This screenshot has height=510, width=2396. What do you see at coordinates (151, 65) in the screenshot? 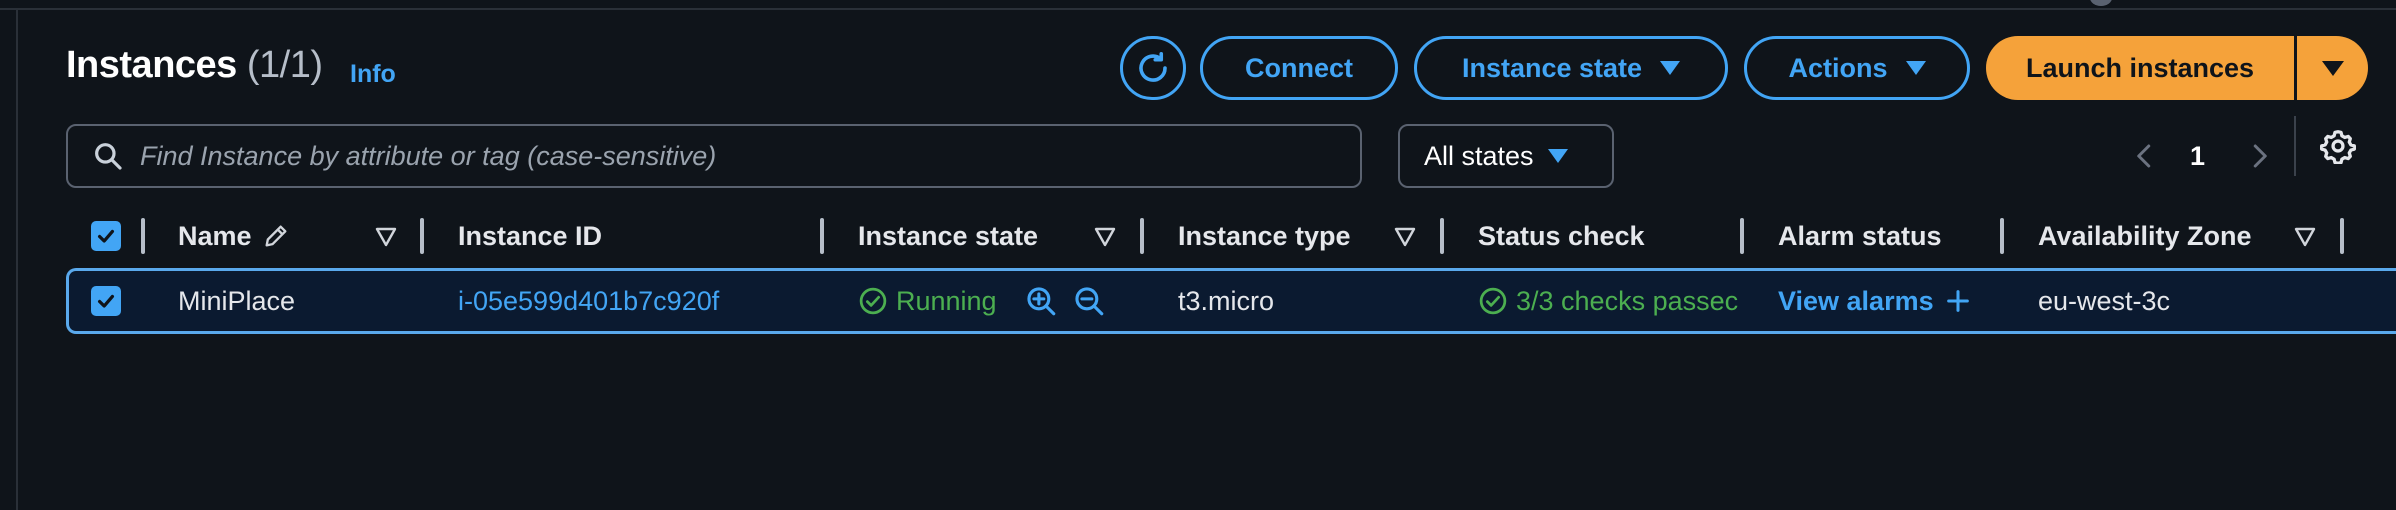
I see `page-title-text: Instances` at bounding box center [151, 65].